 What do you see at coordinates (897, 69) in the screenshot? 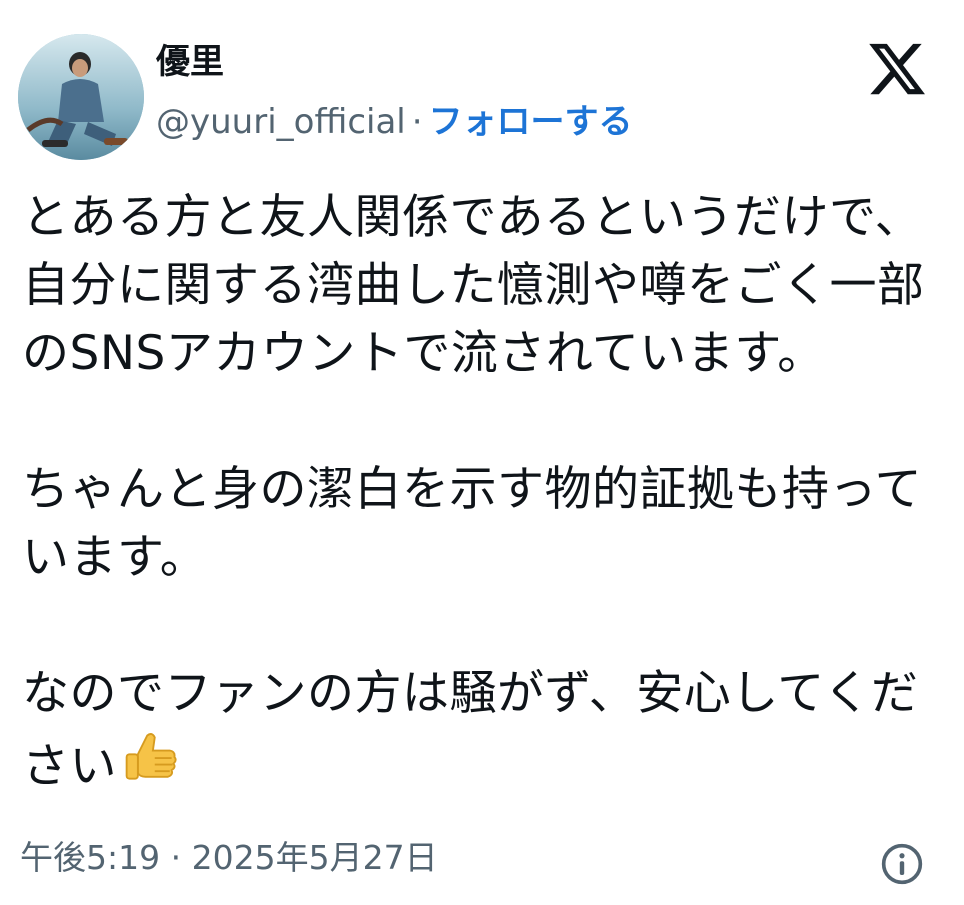
I see `x-logo-icon` at bounding box center [897, 69].